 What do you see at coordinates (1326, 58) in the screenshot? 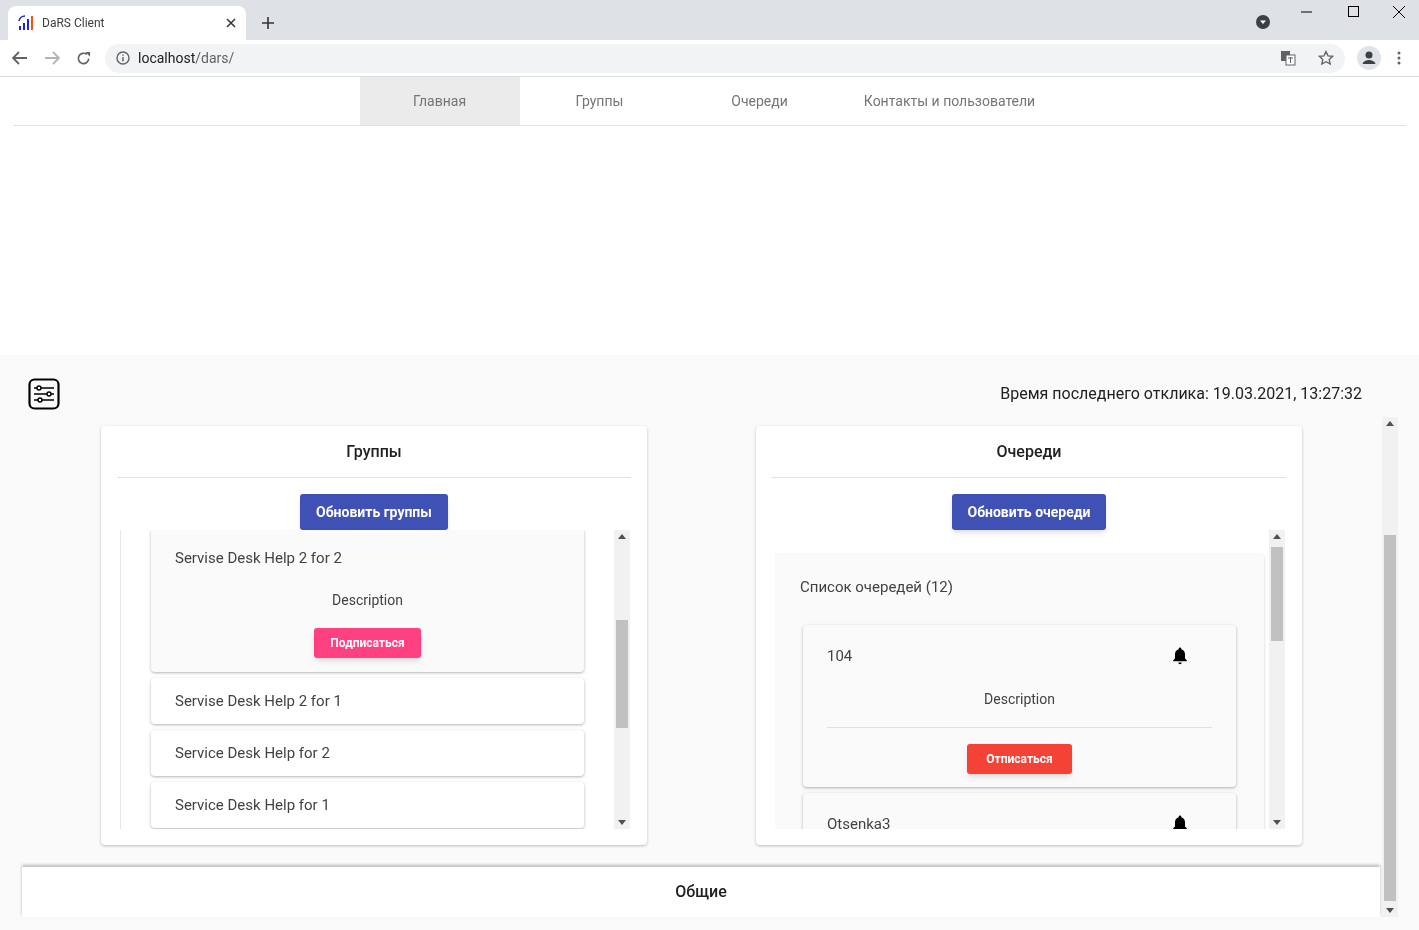
I see `star-icon` at bounding box center [1326, 58].